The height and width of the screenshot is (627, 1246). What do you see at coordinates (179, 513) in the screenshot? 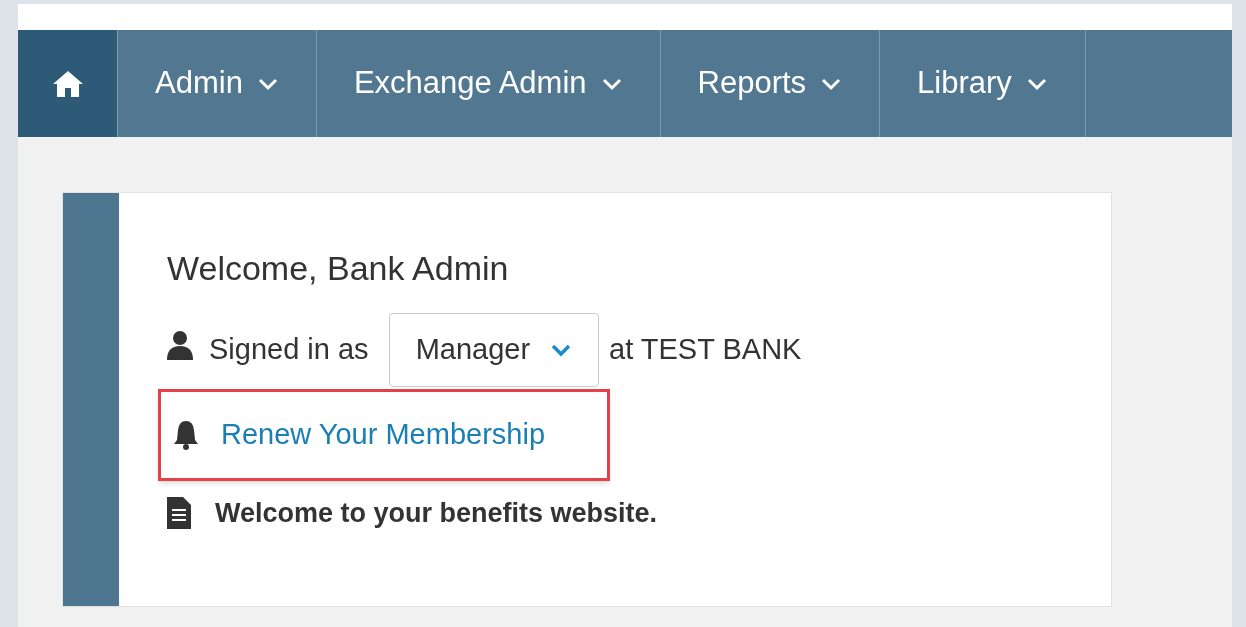
I see `document-icon` at bounding box center [179, 513].